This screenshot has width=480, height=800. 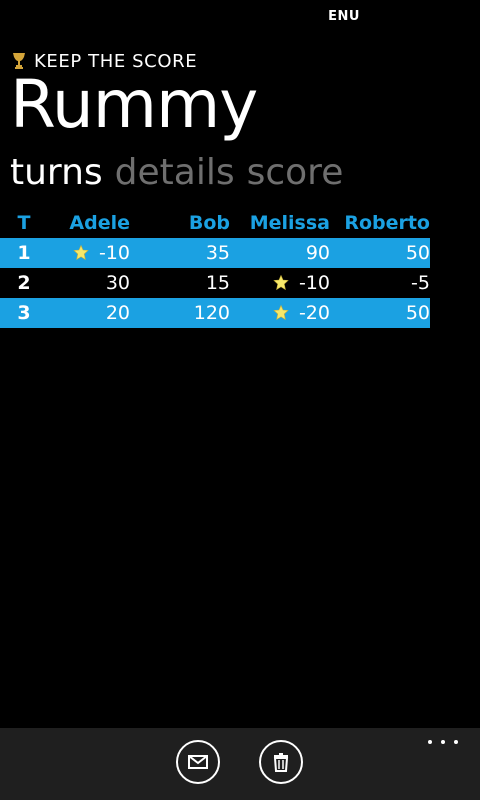 I want to click on mail-icon, so click(x=198, y=762).